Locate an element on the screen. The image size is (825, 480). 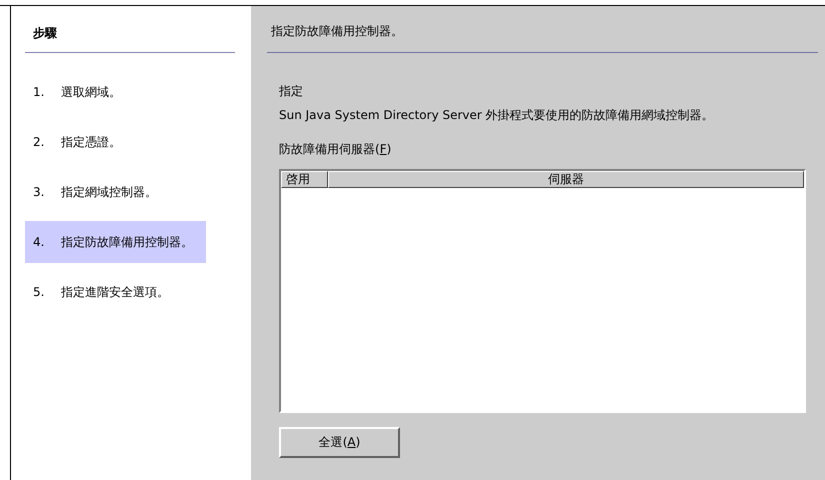
description-text: Sun Java System Directory Server 外掛程式要使用的防故障備用網域控制器。 is located at coordinates (496, 115).